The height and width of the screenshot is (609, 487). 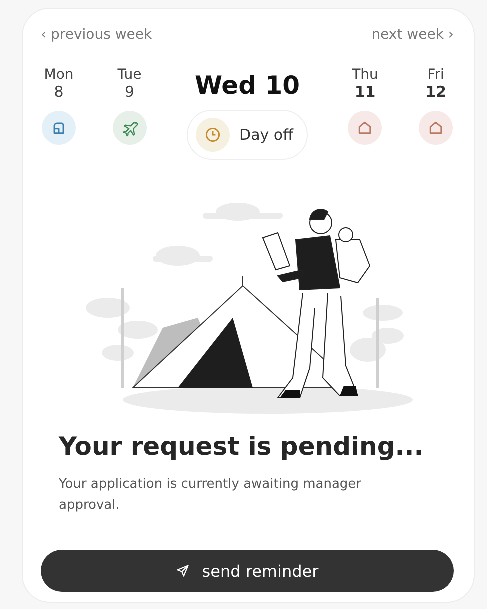 What do you see at coordinates (365, 92) in the screenshot?
I see `date-label: 11` at bounding box center [365, 92].